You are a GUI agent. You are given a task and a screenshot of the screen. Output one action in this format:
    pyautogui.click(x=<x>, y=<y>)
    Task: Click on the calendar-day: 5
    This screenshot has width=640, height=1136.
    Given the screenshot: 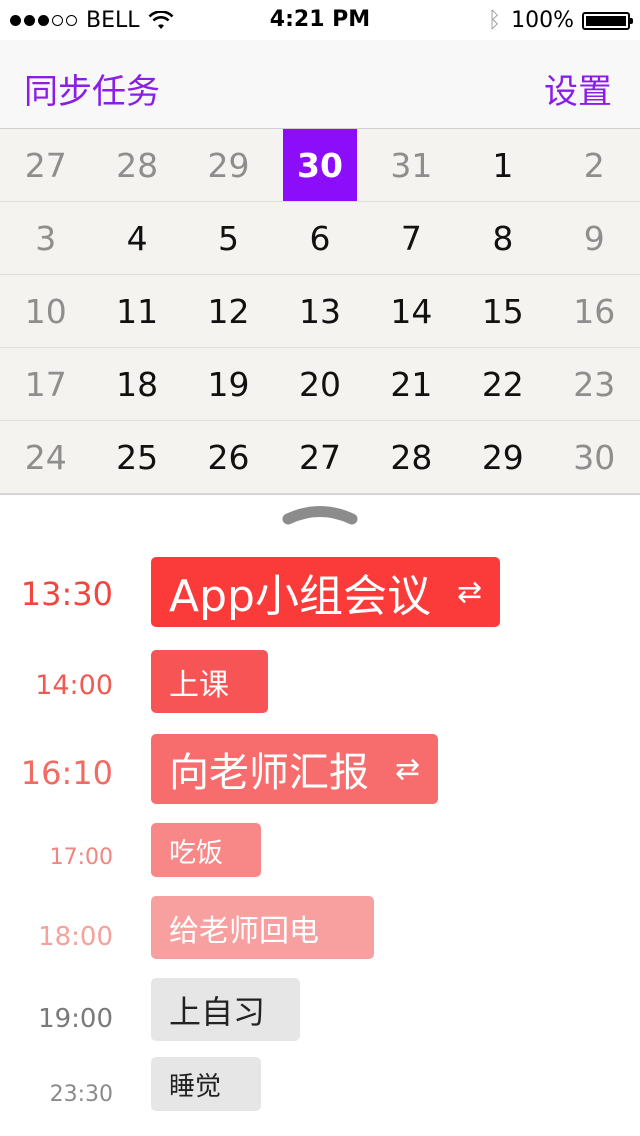 What is the action you would take?
    pyautogui.click(x=228, y=238)
    